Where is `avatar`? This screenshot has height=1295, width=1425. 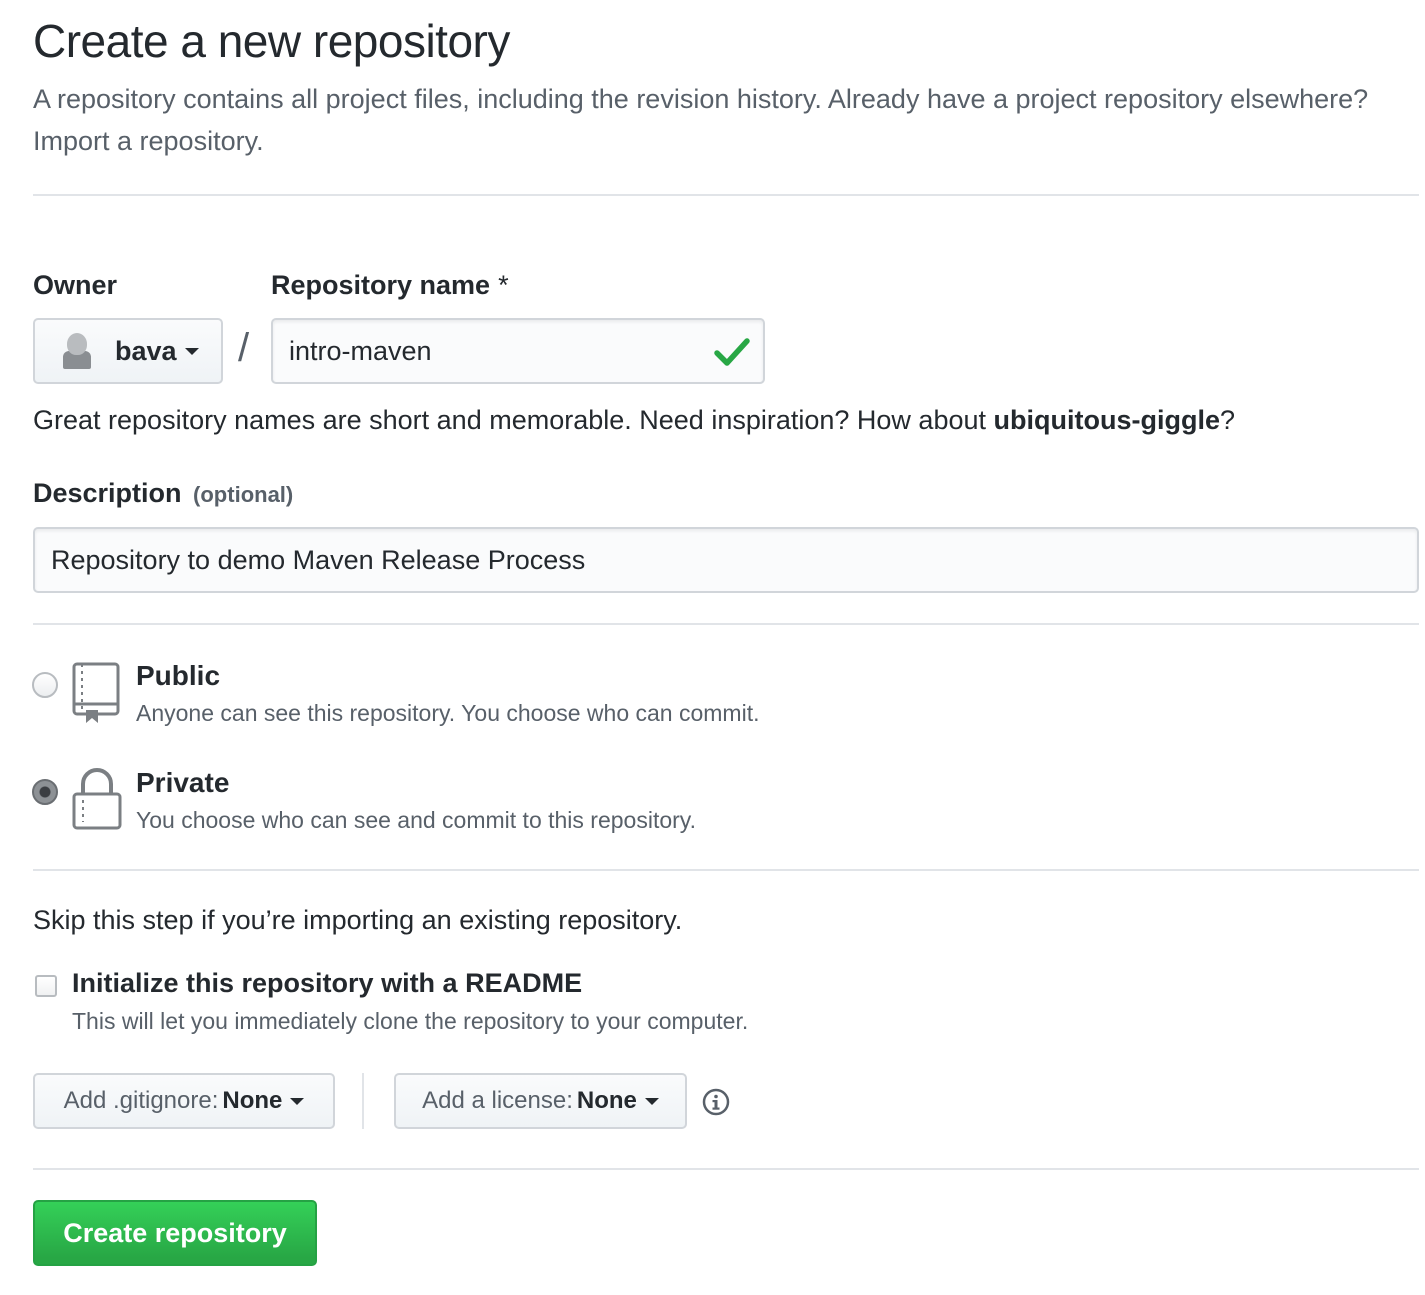 avatar is located at coordinates (77, 351).